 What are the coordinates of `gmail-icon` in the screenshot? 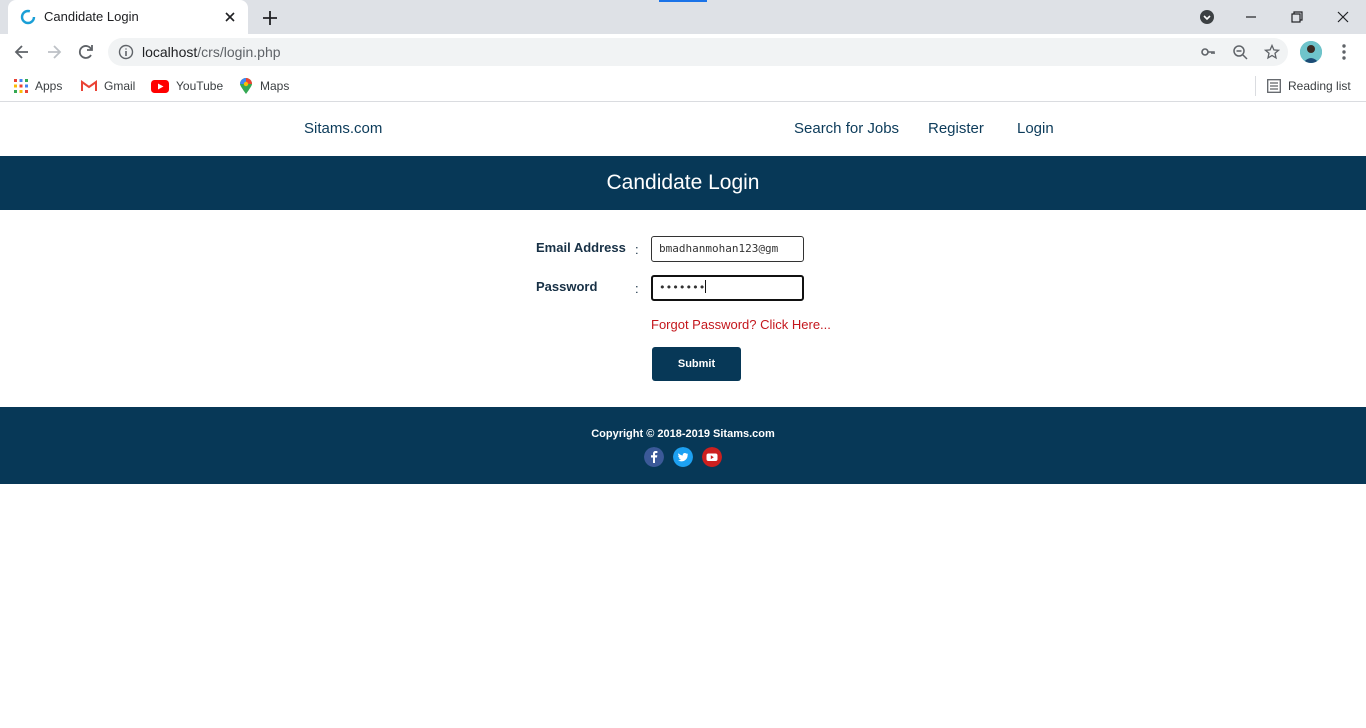 It's located at (89, 86).